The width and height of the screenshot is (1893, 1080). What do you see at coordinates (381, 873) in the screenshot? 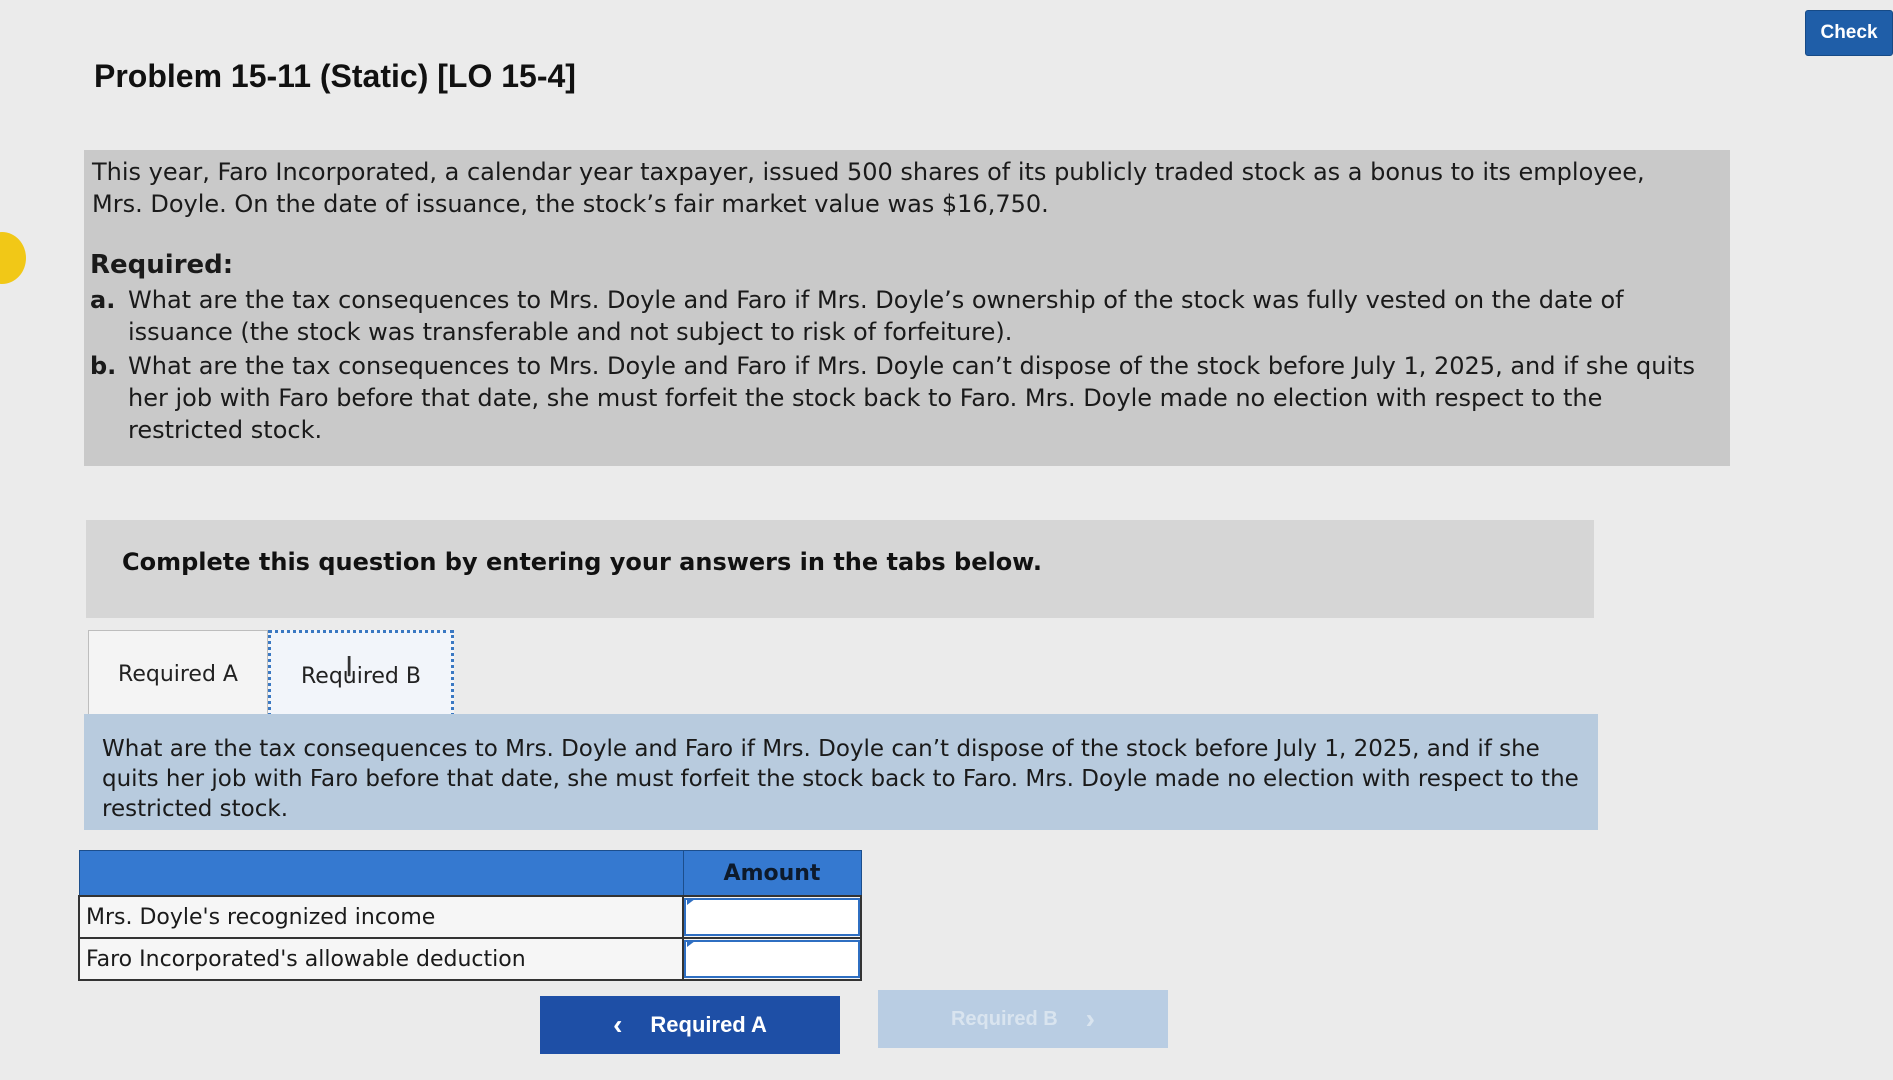
I see `table-header-label` at bounding box center [381, 873].